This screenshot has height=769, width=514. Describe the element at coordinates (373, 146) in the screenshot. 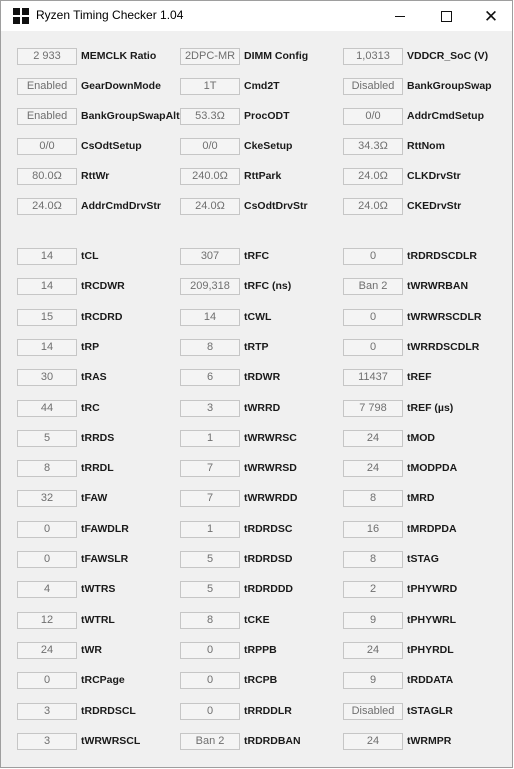

I see `value-field: 34.3Ω` at that location.